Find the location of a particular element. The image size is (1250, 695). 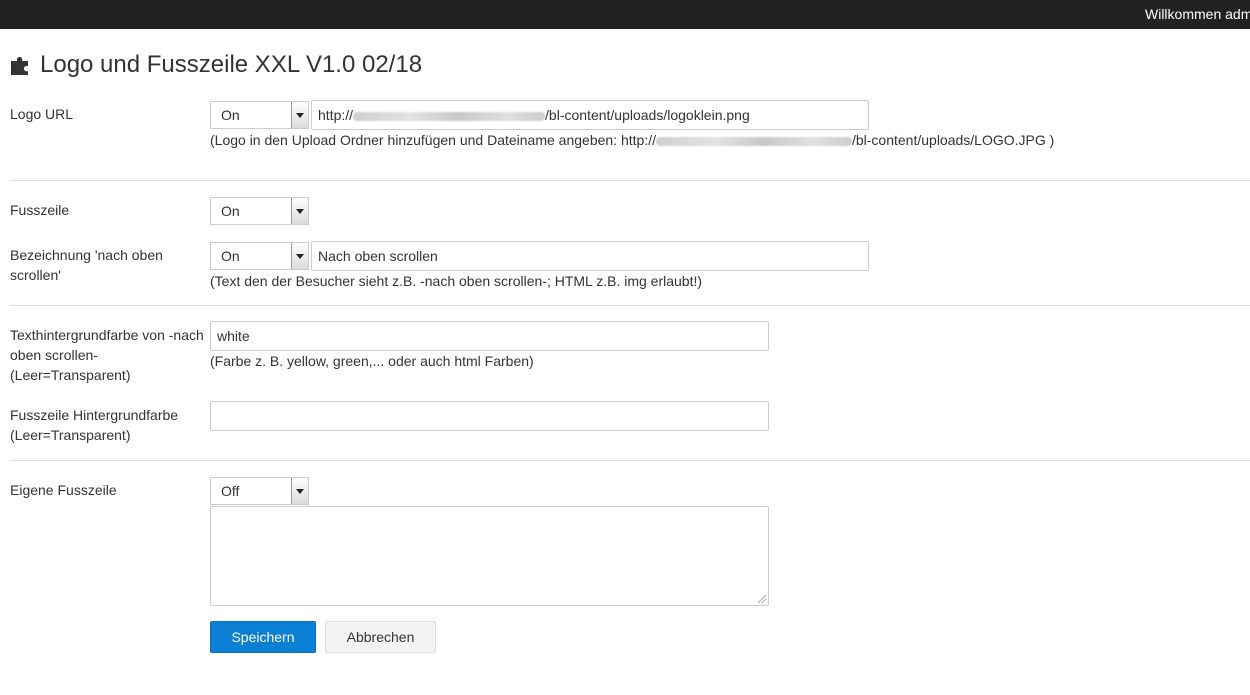

cancel-button: Abbrechen is located at coordinates (380, 637).